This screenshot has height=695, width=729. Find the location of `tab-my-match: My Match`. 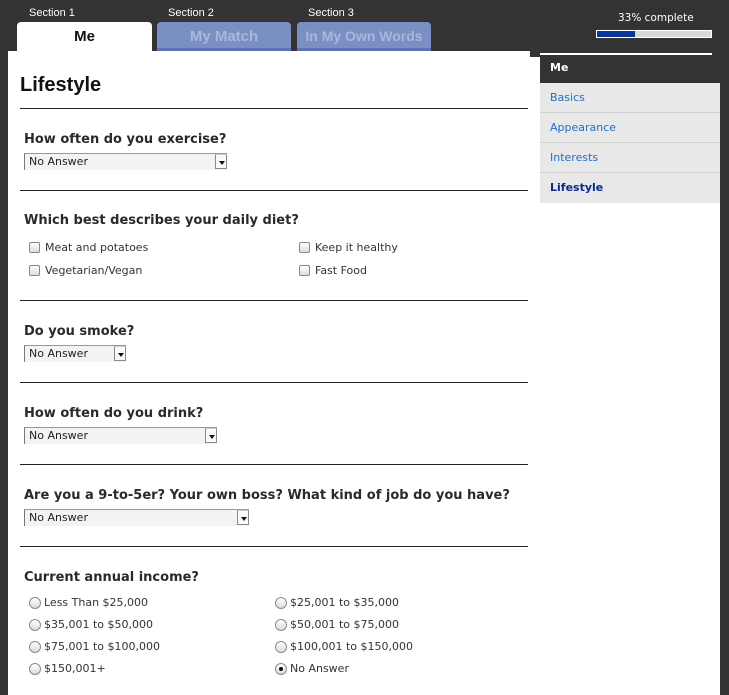

tab-my-match: My Match is located at coordinates (224, 36).